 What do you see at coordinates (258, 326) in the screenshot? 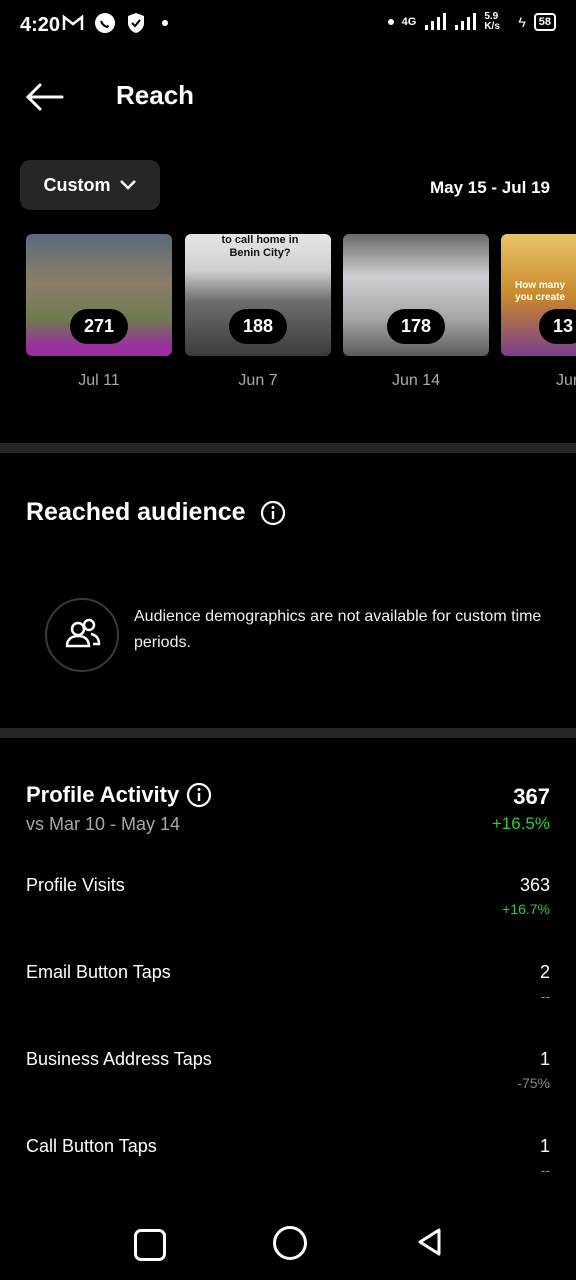
I see `post-reach-count: 188` at bounding box center [258, 326].